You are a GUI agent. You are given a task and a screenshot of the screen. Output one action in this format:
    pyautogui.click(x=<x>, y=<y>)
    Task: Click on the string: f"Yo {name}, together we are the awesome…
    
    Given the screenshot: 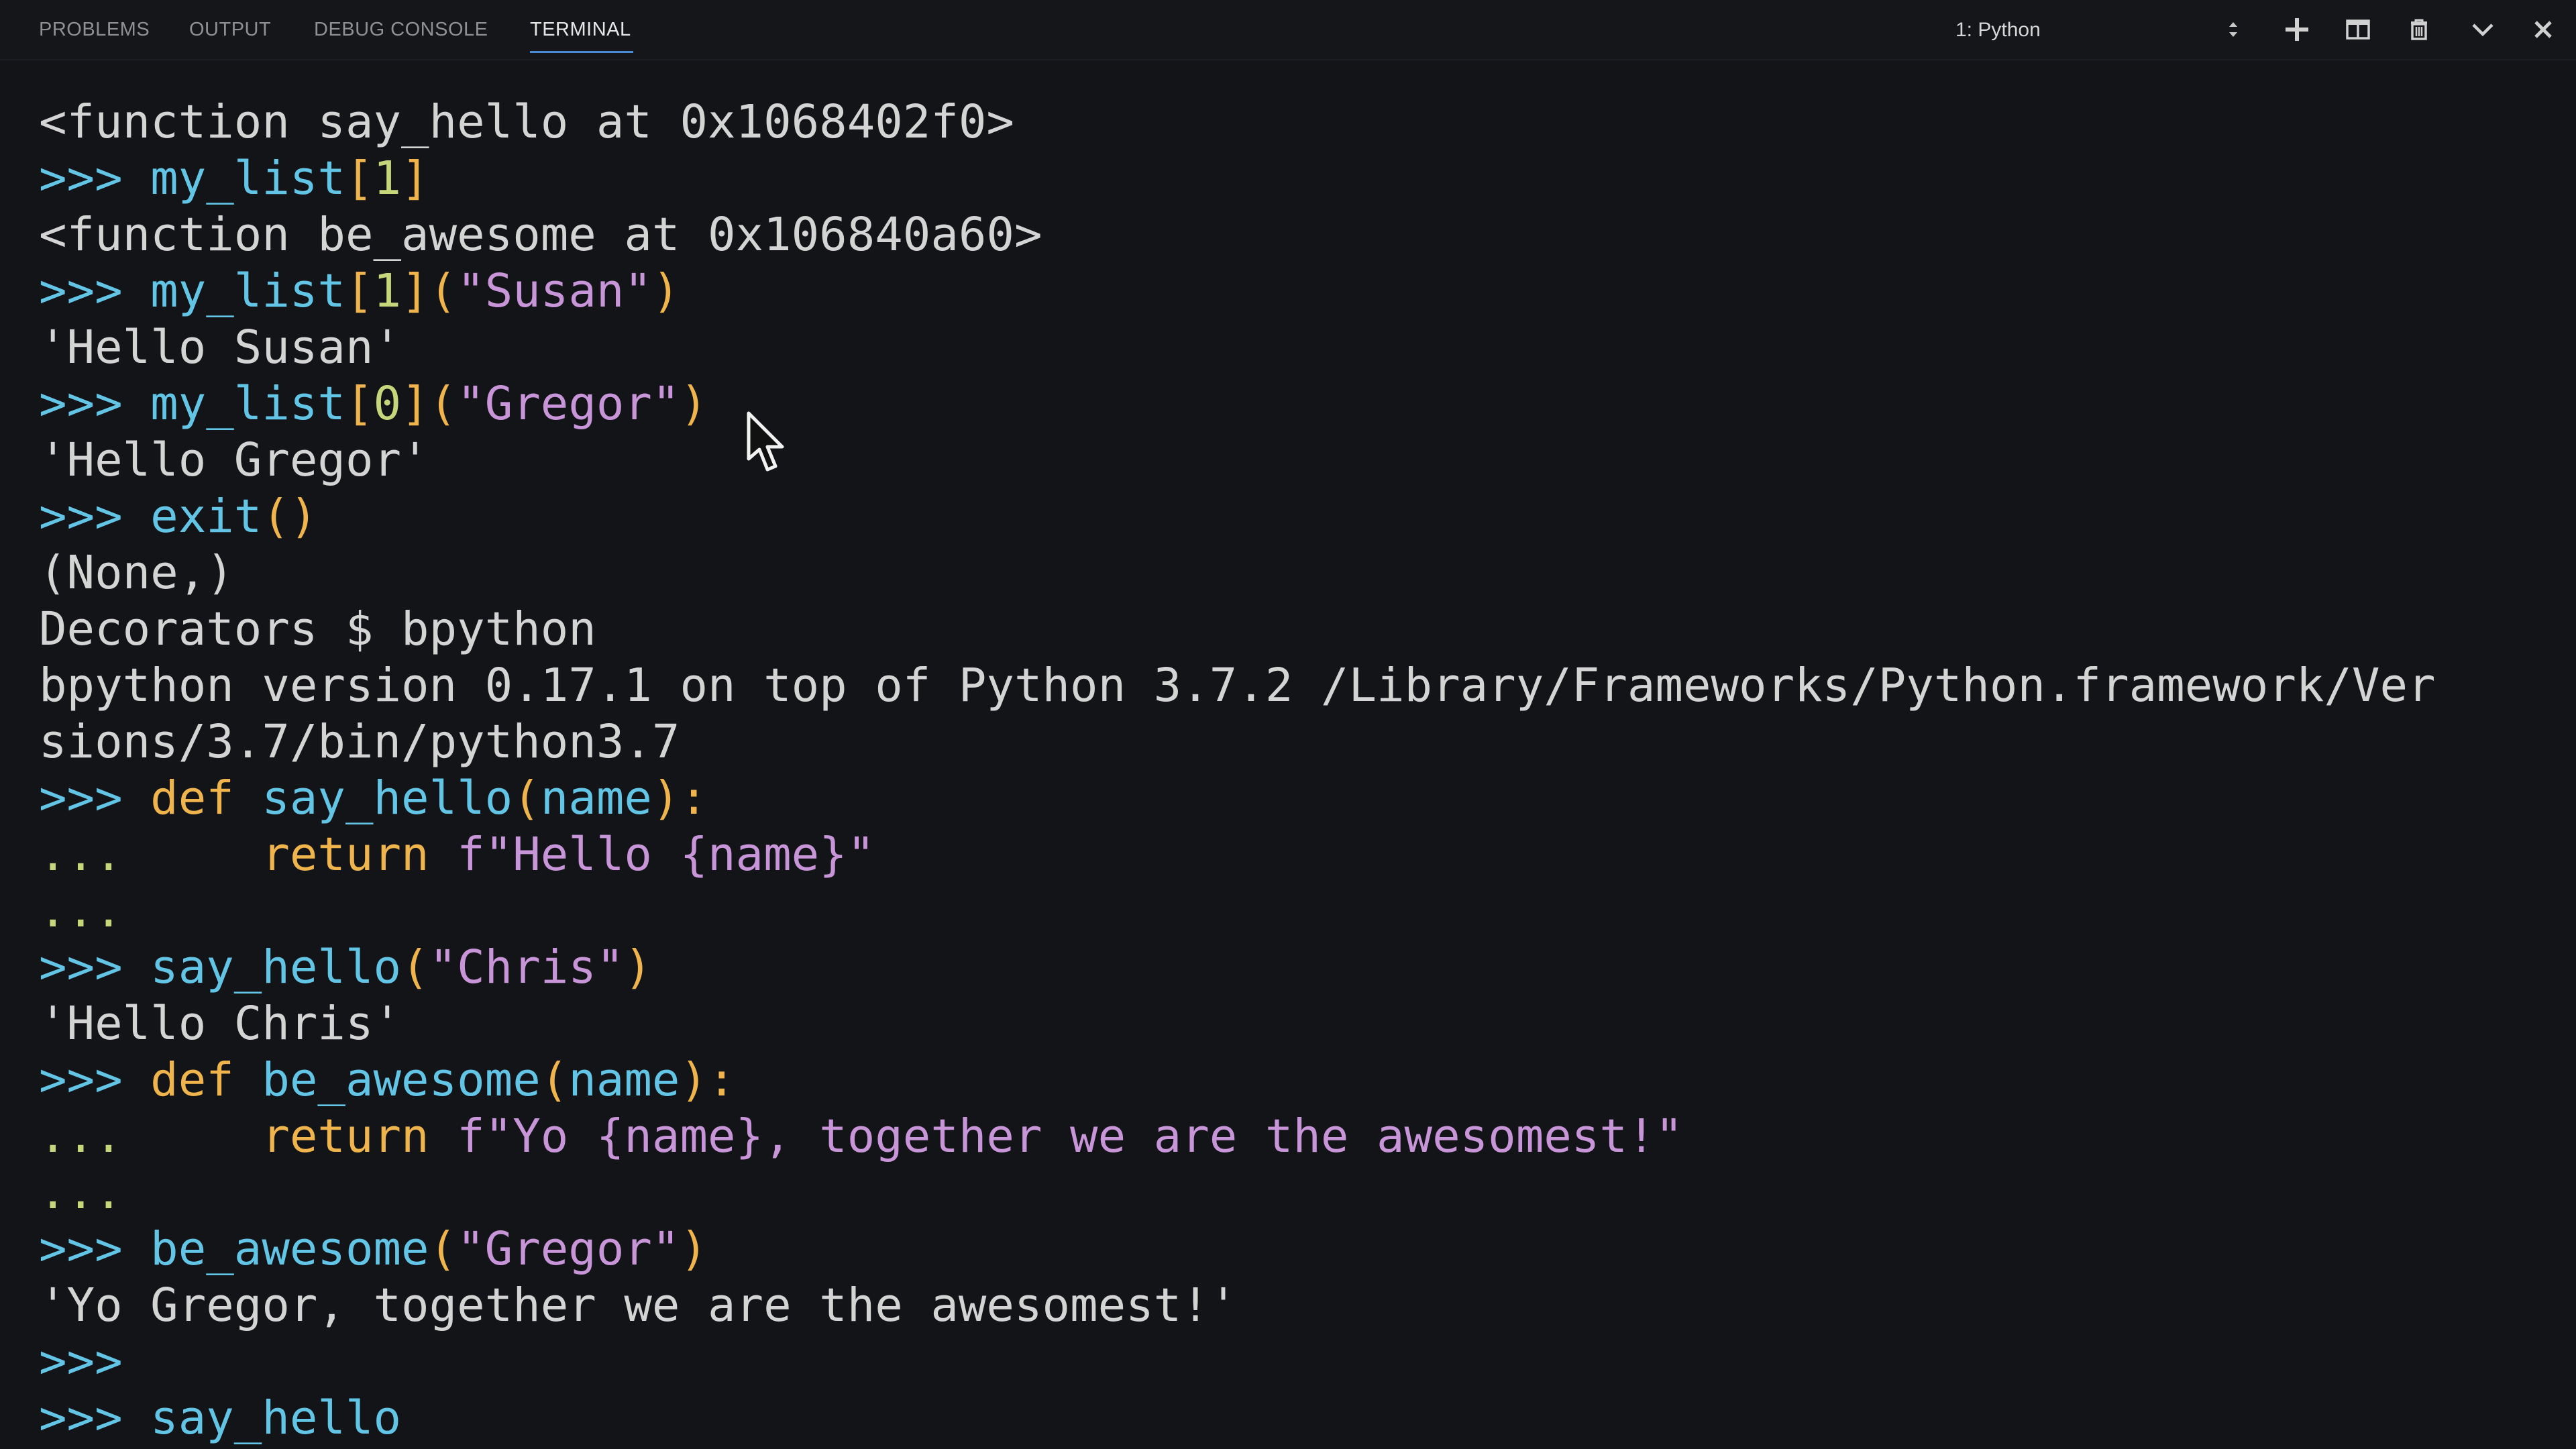 What is the action you would take?
    pyautogui.click(x=1070, y=1136)
    